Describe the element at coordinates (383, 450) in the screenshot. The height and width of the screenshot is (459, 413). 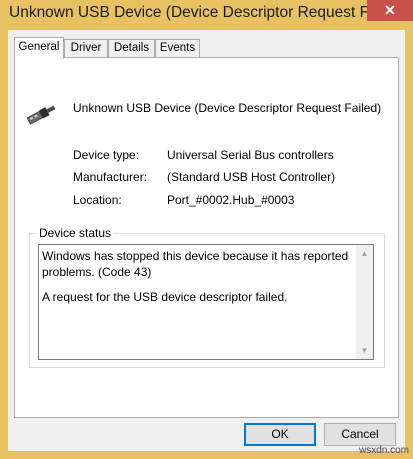
I see `watermark: wsxdn.com` at that location.